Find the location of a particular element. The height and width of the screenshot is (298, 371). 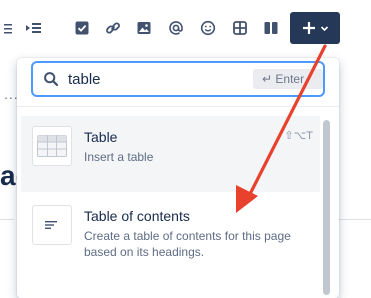

mention-icon is located at coordinates (176, 28).